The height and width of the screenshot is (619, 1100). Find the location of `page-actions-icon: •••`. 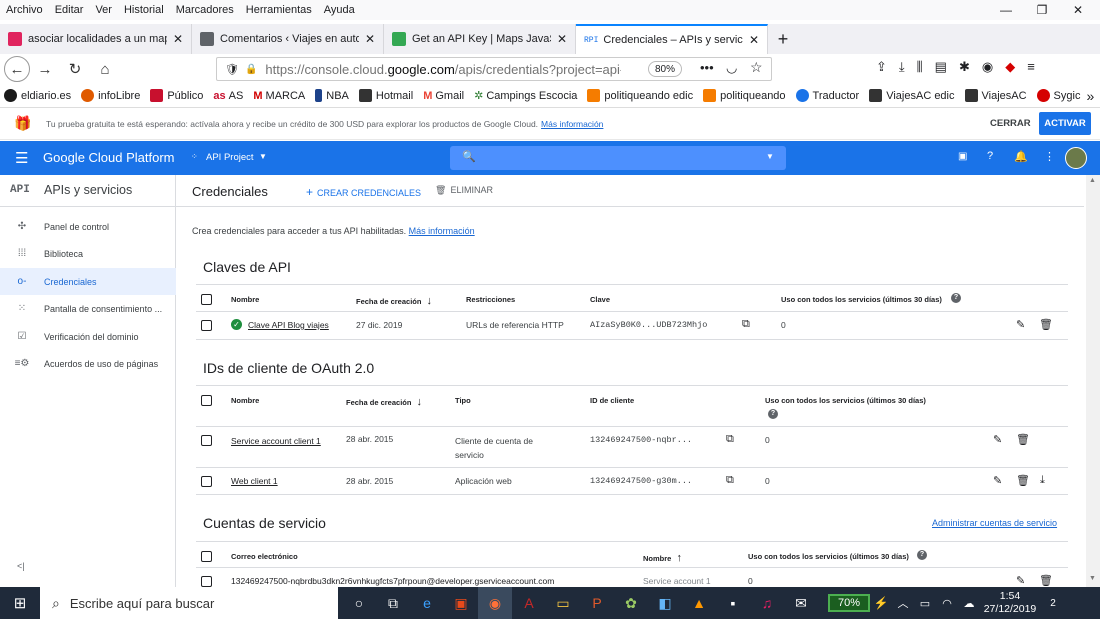

page-actions-icon: ••• is located at coordinates (707, 67).